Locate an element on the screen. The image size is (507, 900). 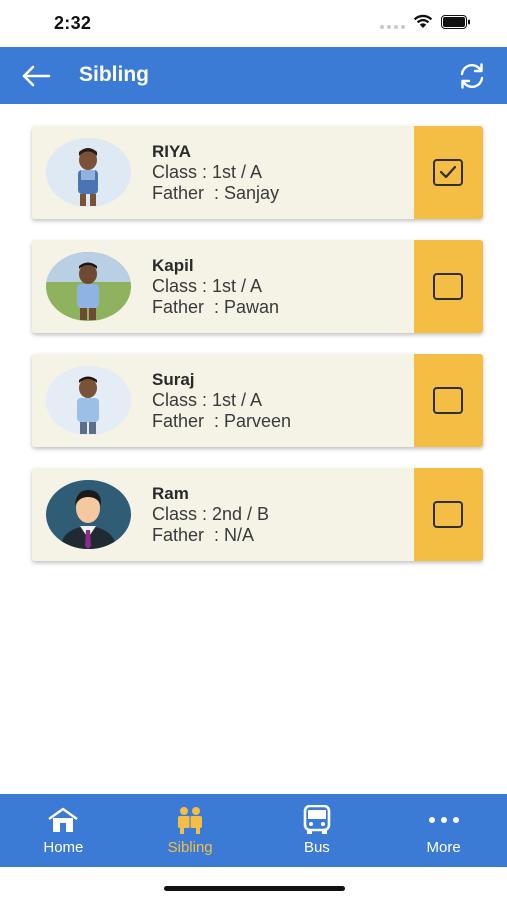
sibling-card: Ram Class : 2nd / B Father : N/A is located at coordinates (257, 514).